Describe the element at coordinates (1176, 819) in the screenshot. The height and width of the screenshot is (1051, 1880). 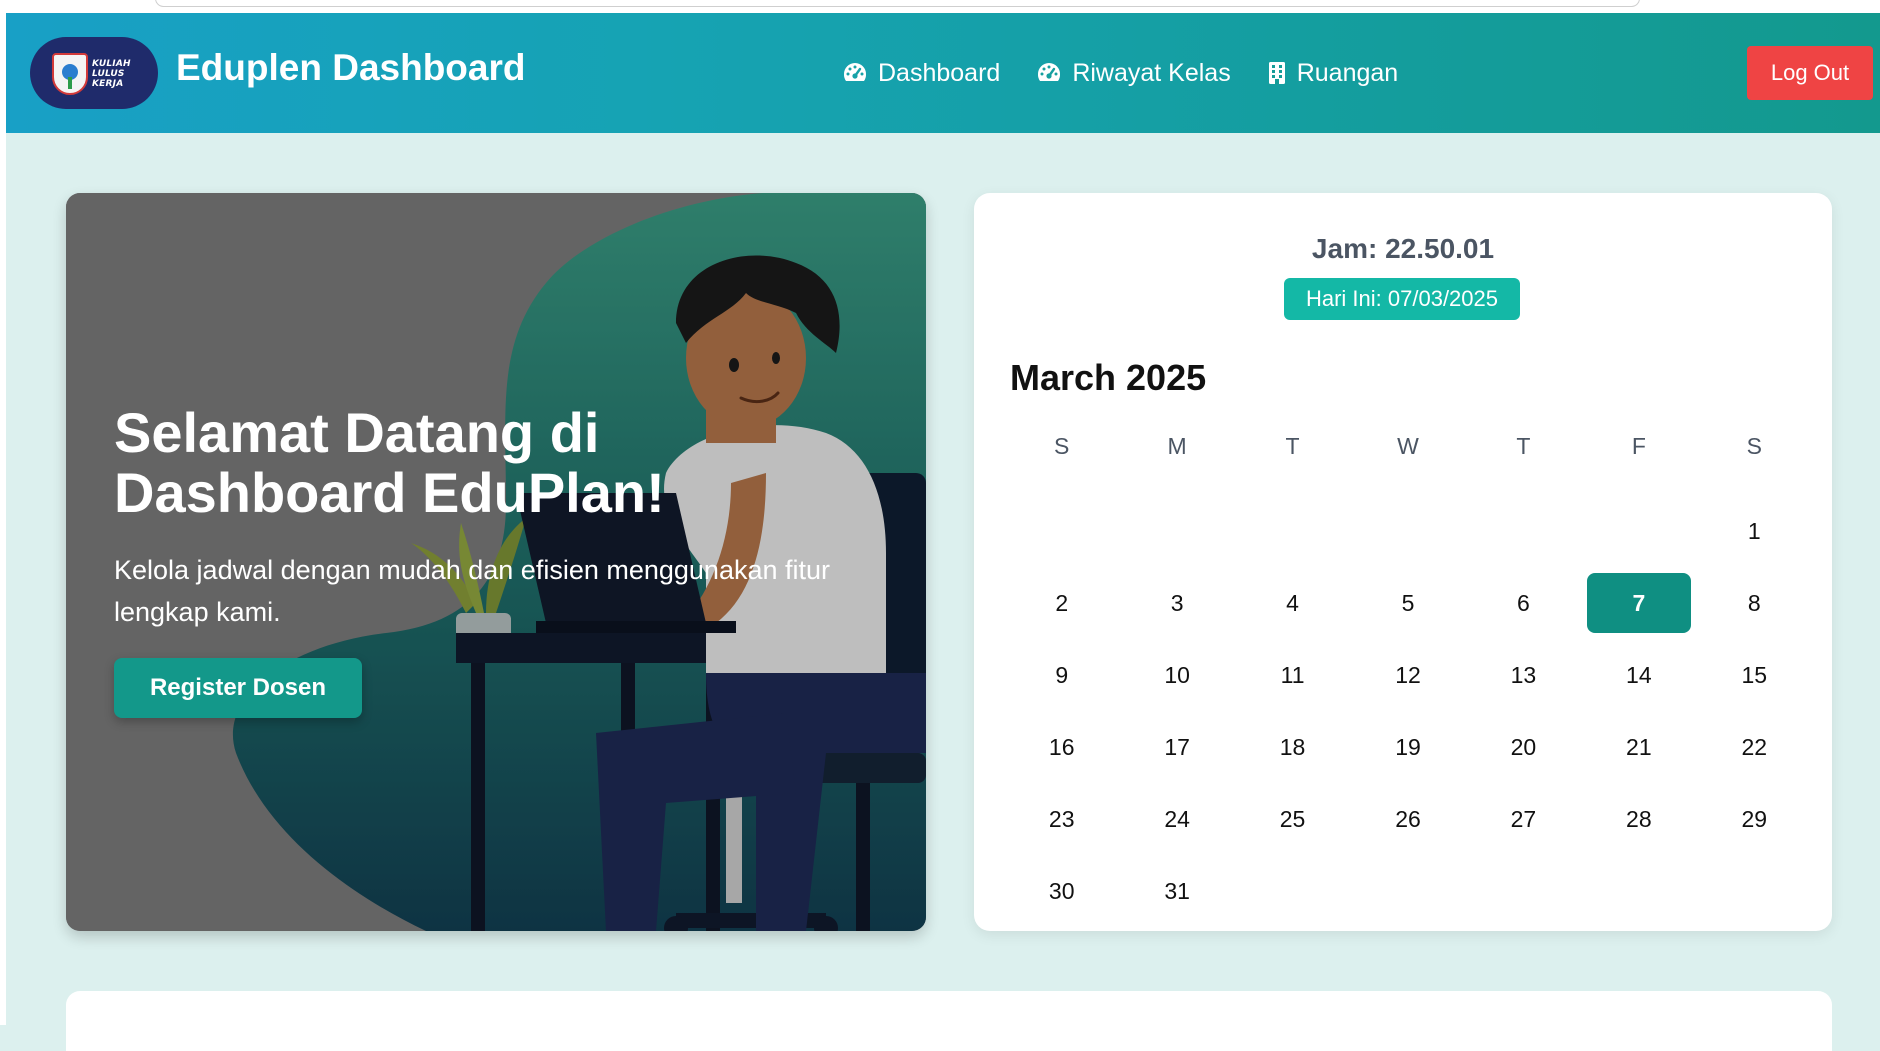
I see `calendar-day: 24` at that location.